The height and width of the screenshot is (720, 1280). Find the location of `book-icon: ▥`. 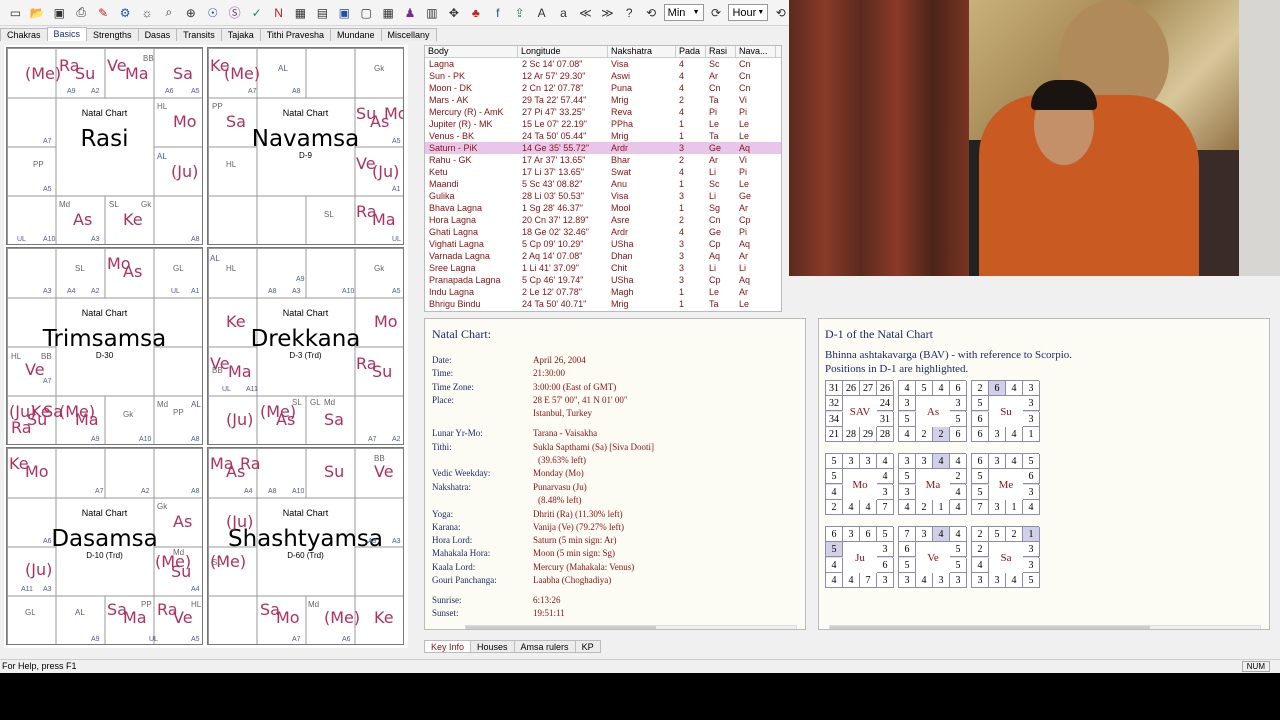

book-icon: ▥ is located at coordinates (432, 12).